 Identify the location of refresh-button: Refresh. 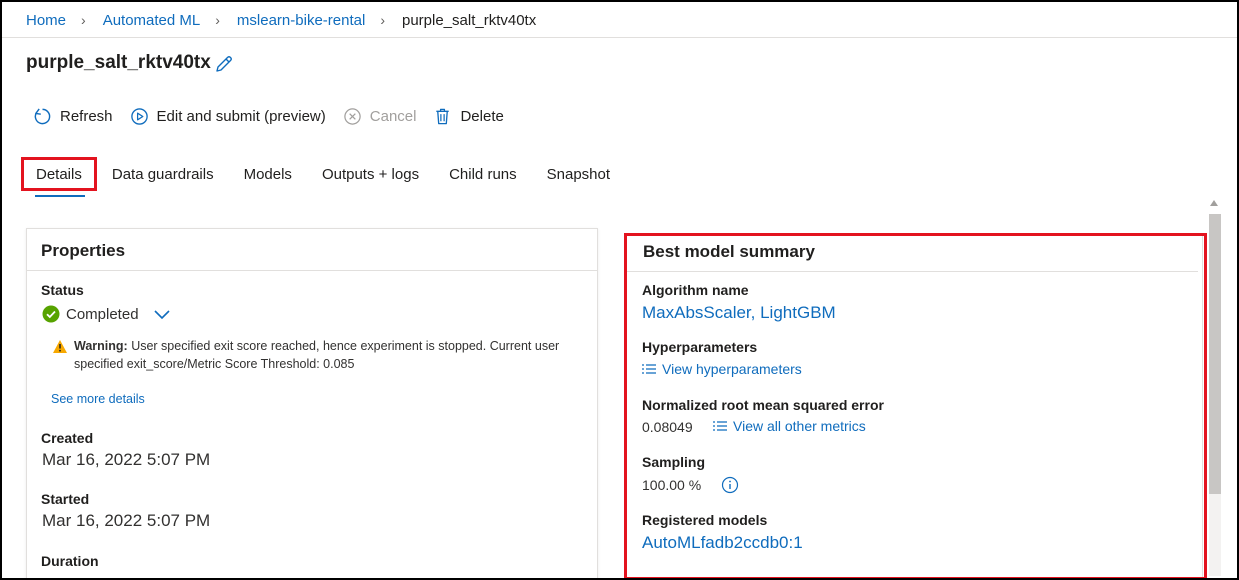
(73, 116).